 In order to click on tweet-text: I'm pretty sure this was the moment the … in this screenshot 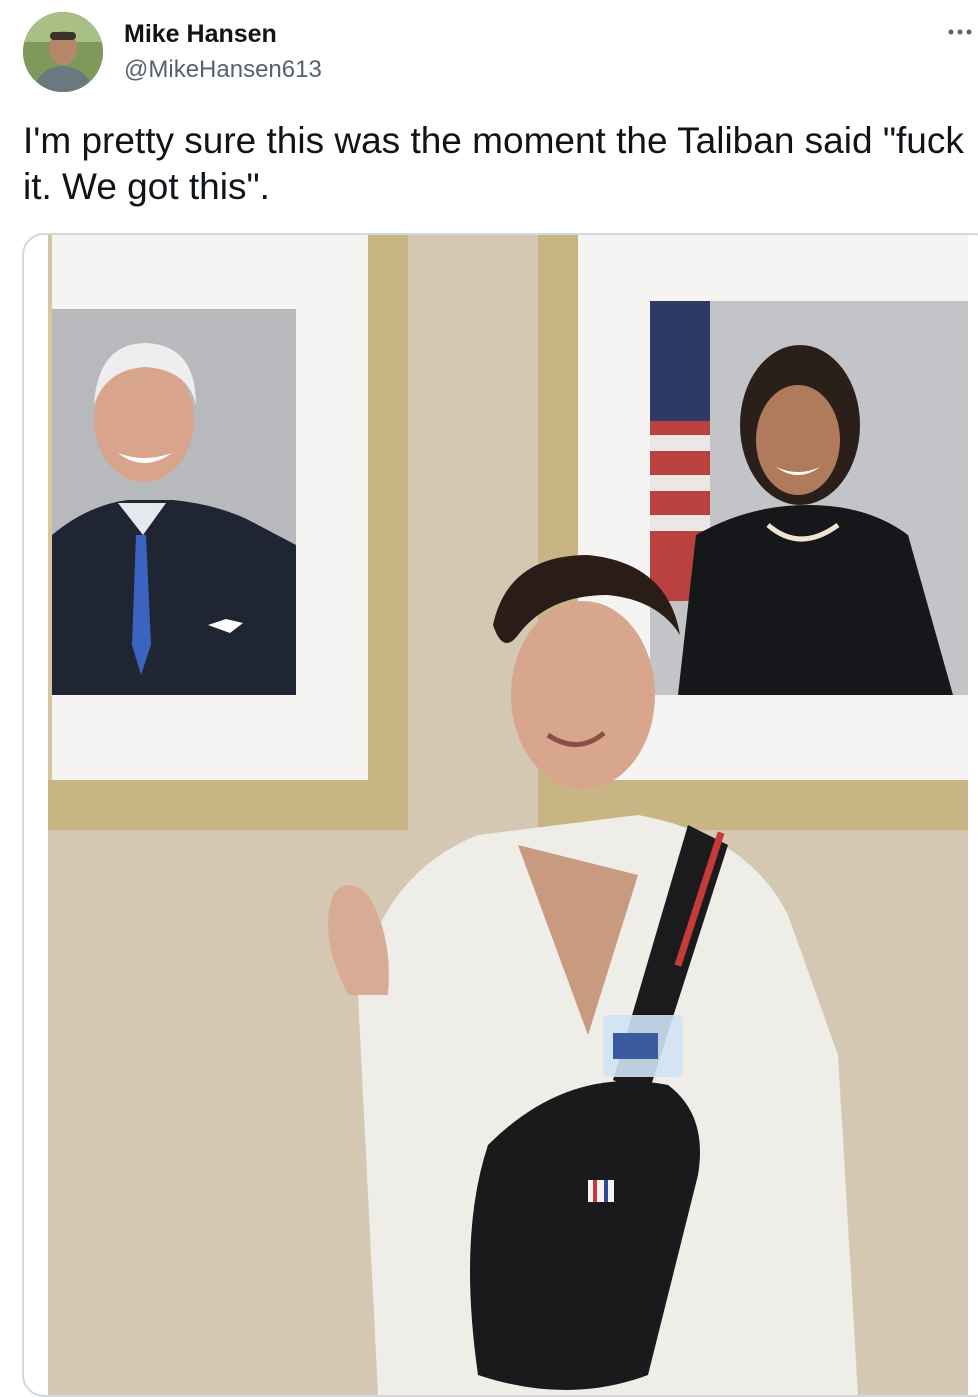, I will do `click(499, 163)`.